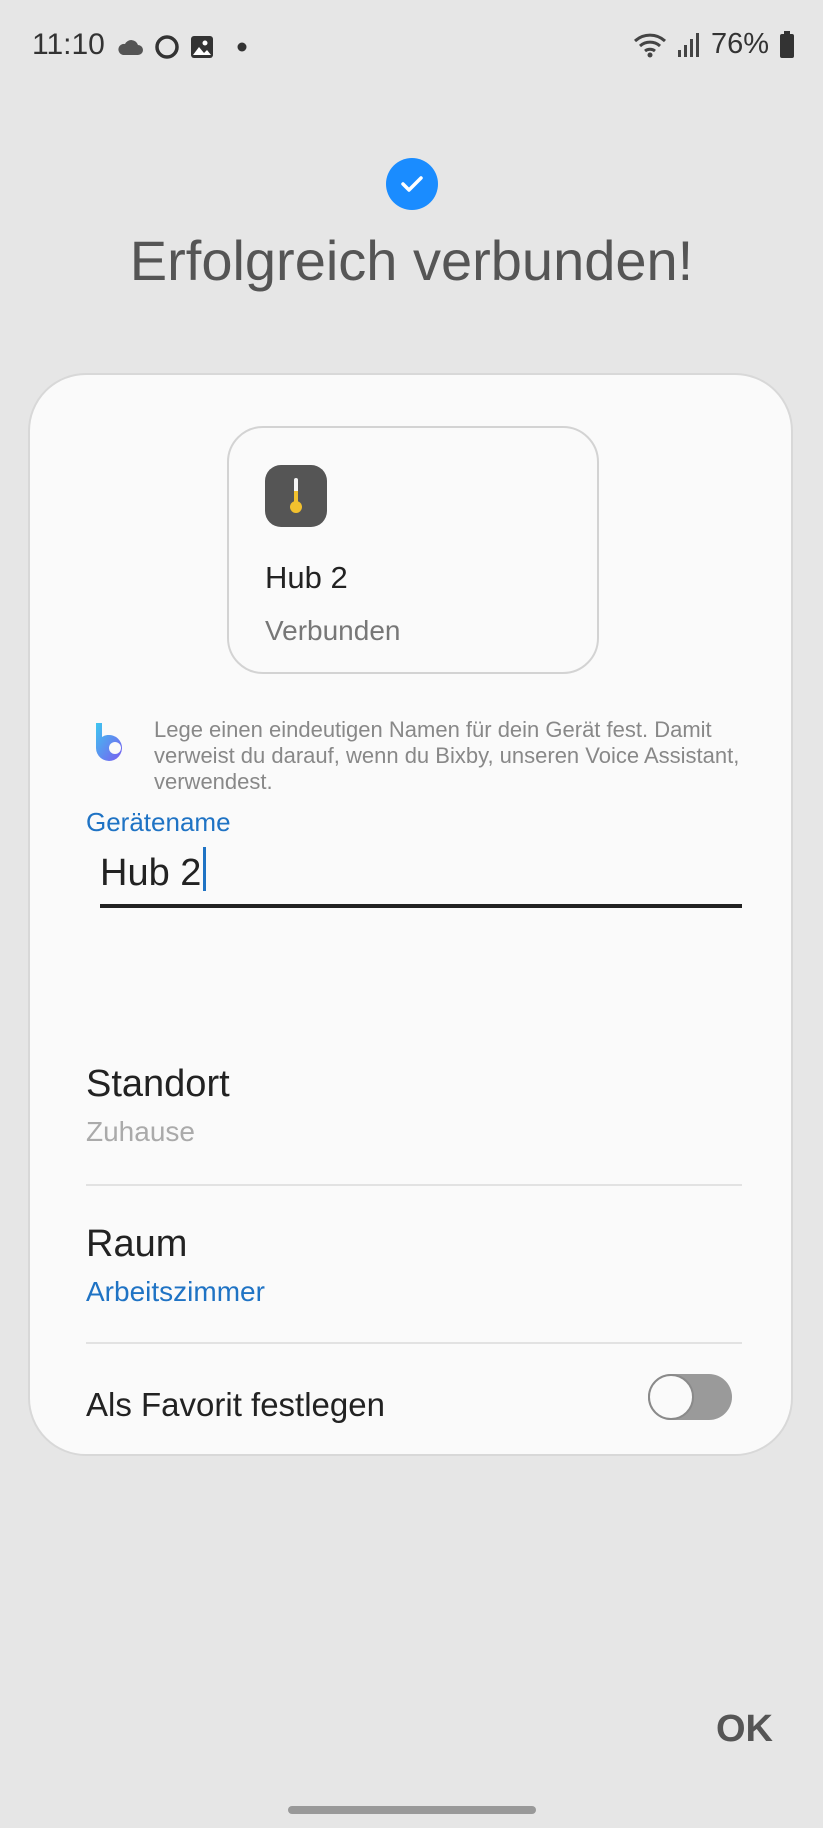  I want to click on device-name-underline, so click(421, 906).